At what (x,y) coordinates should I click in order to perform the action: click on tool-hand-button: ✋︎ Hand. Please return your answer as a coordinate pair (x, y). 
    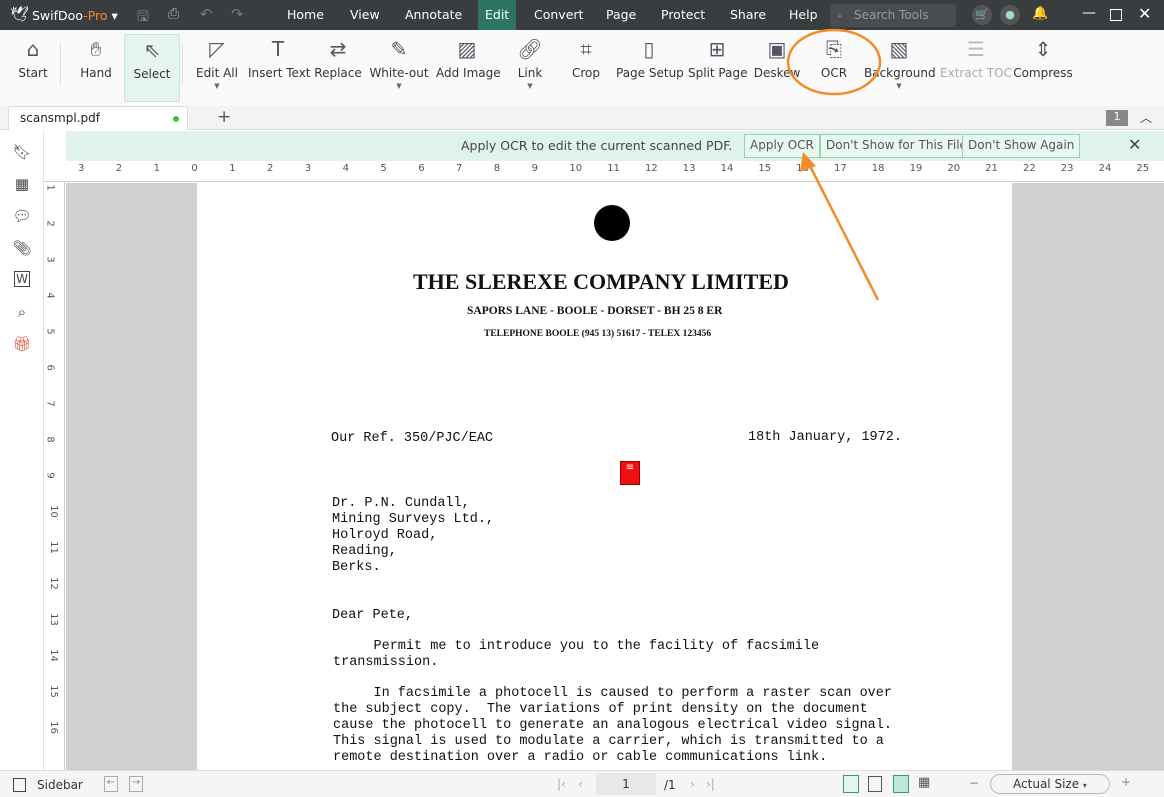
    Looking at the image, I should click on (96, 68).